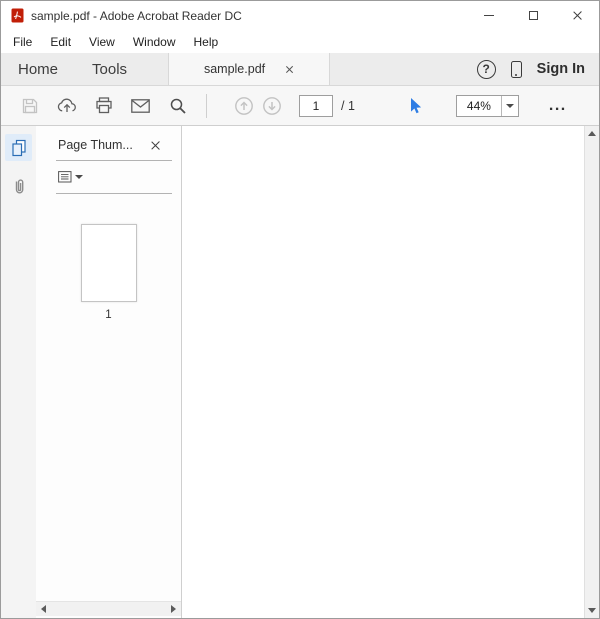 The height and width of the screenshot is (619, 600). I want to click on attachments-panel-button, so click(18, 185).